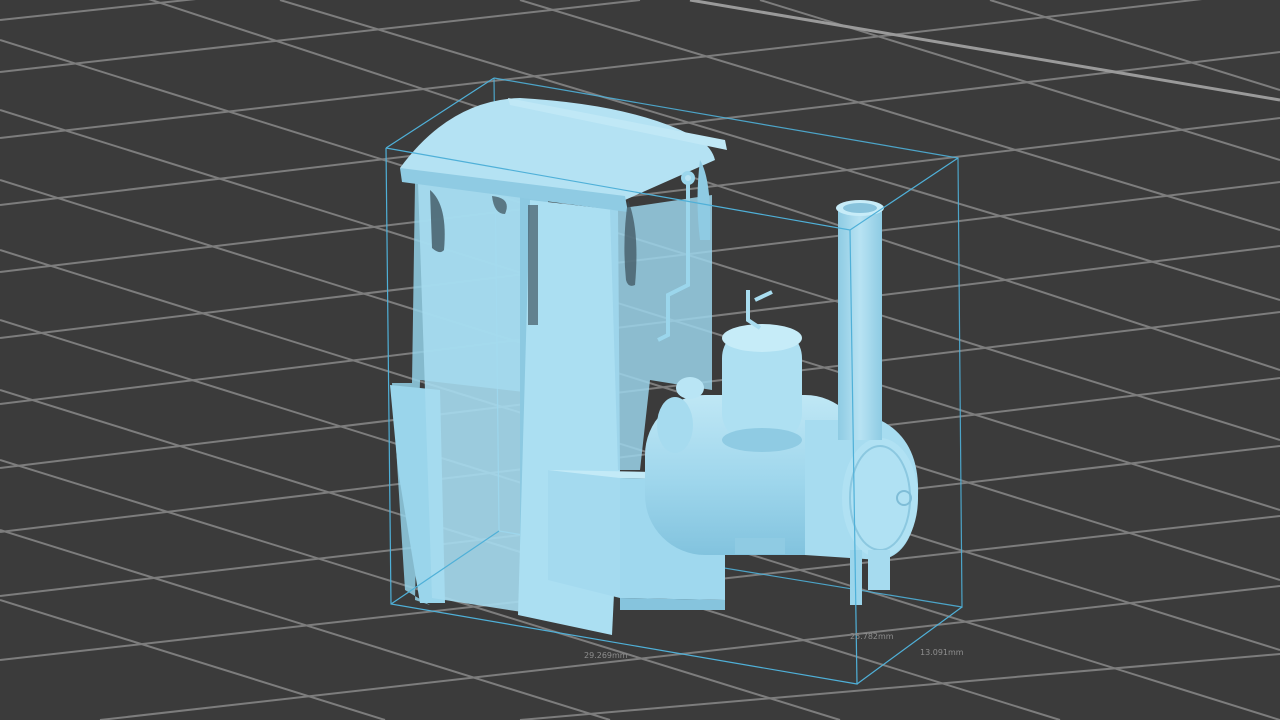  Describe the element at coordinates (860, 324) in the screenshot. I see `chimney` at that location.